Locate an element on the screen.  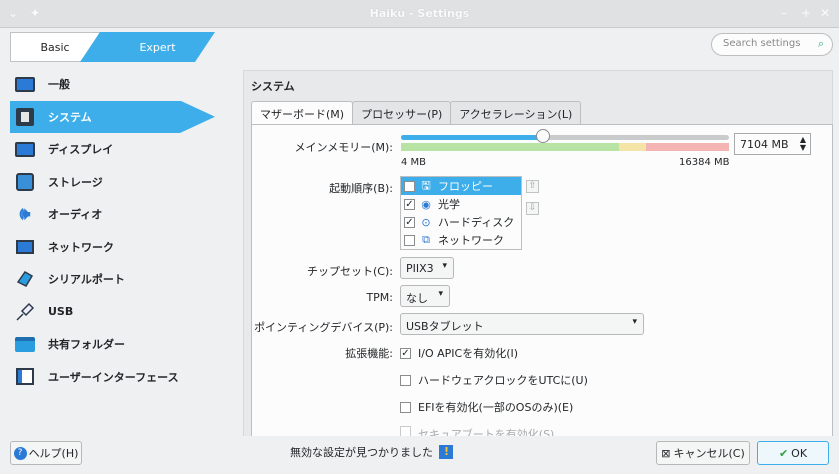
spin-arrows-icon: ▲ ▼ is located at coordinates (803, 144).